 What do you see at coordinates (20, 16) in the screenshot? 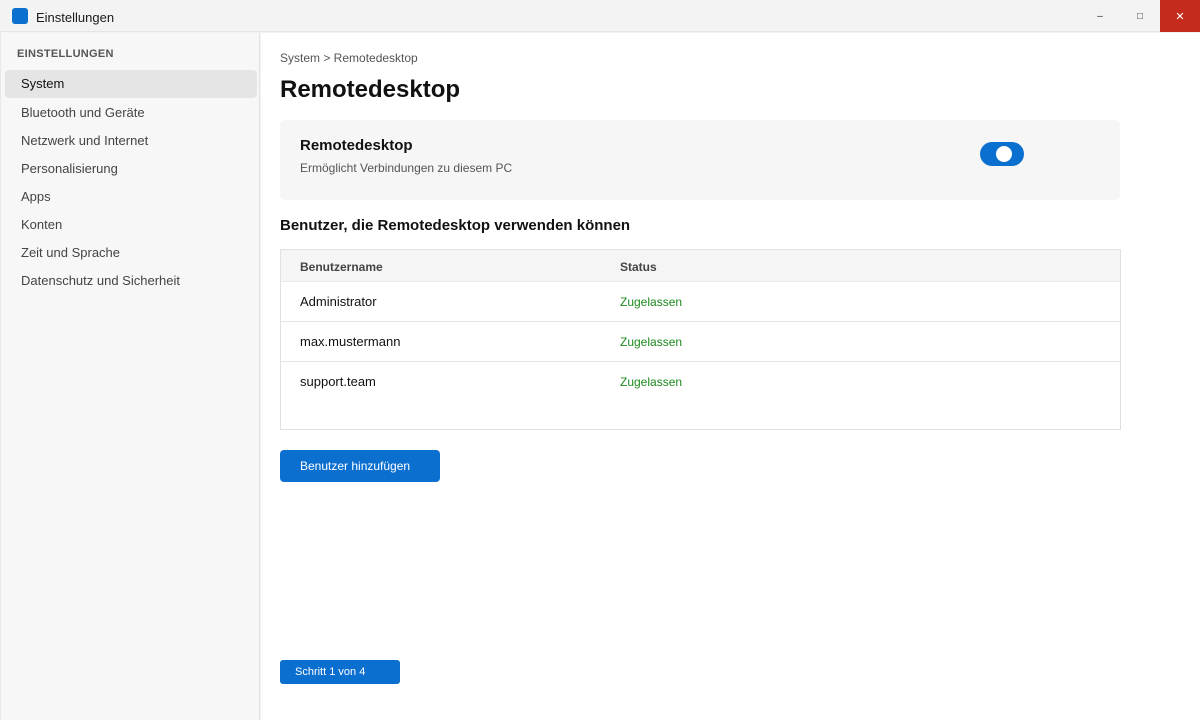
I see `settings-app-icon` at bounding box center [20, 16].